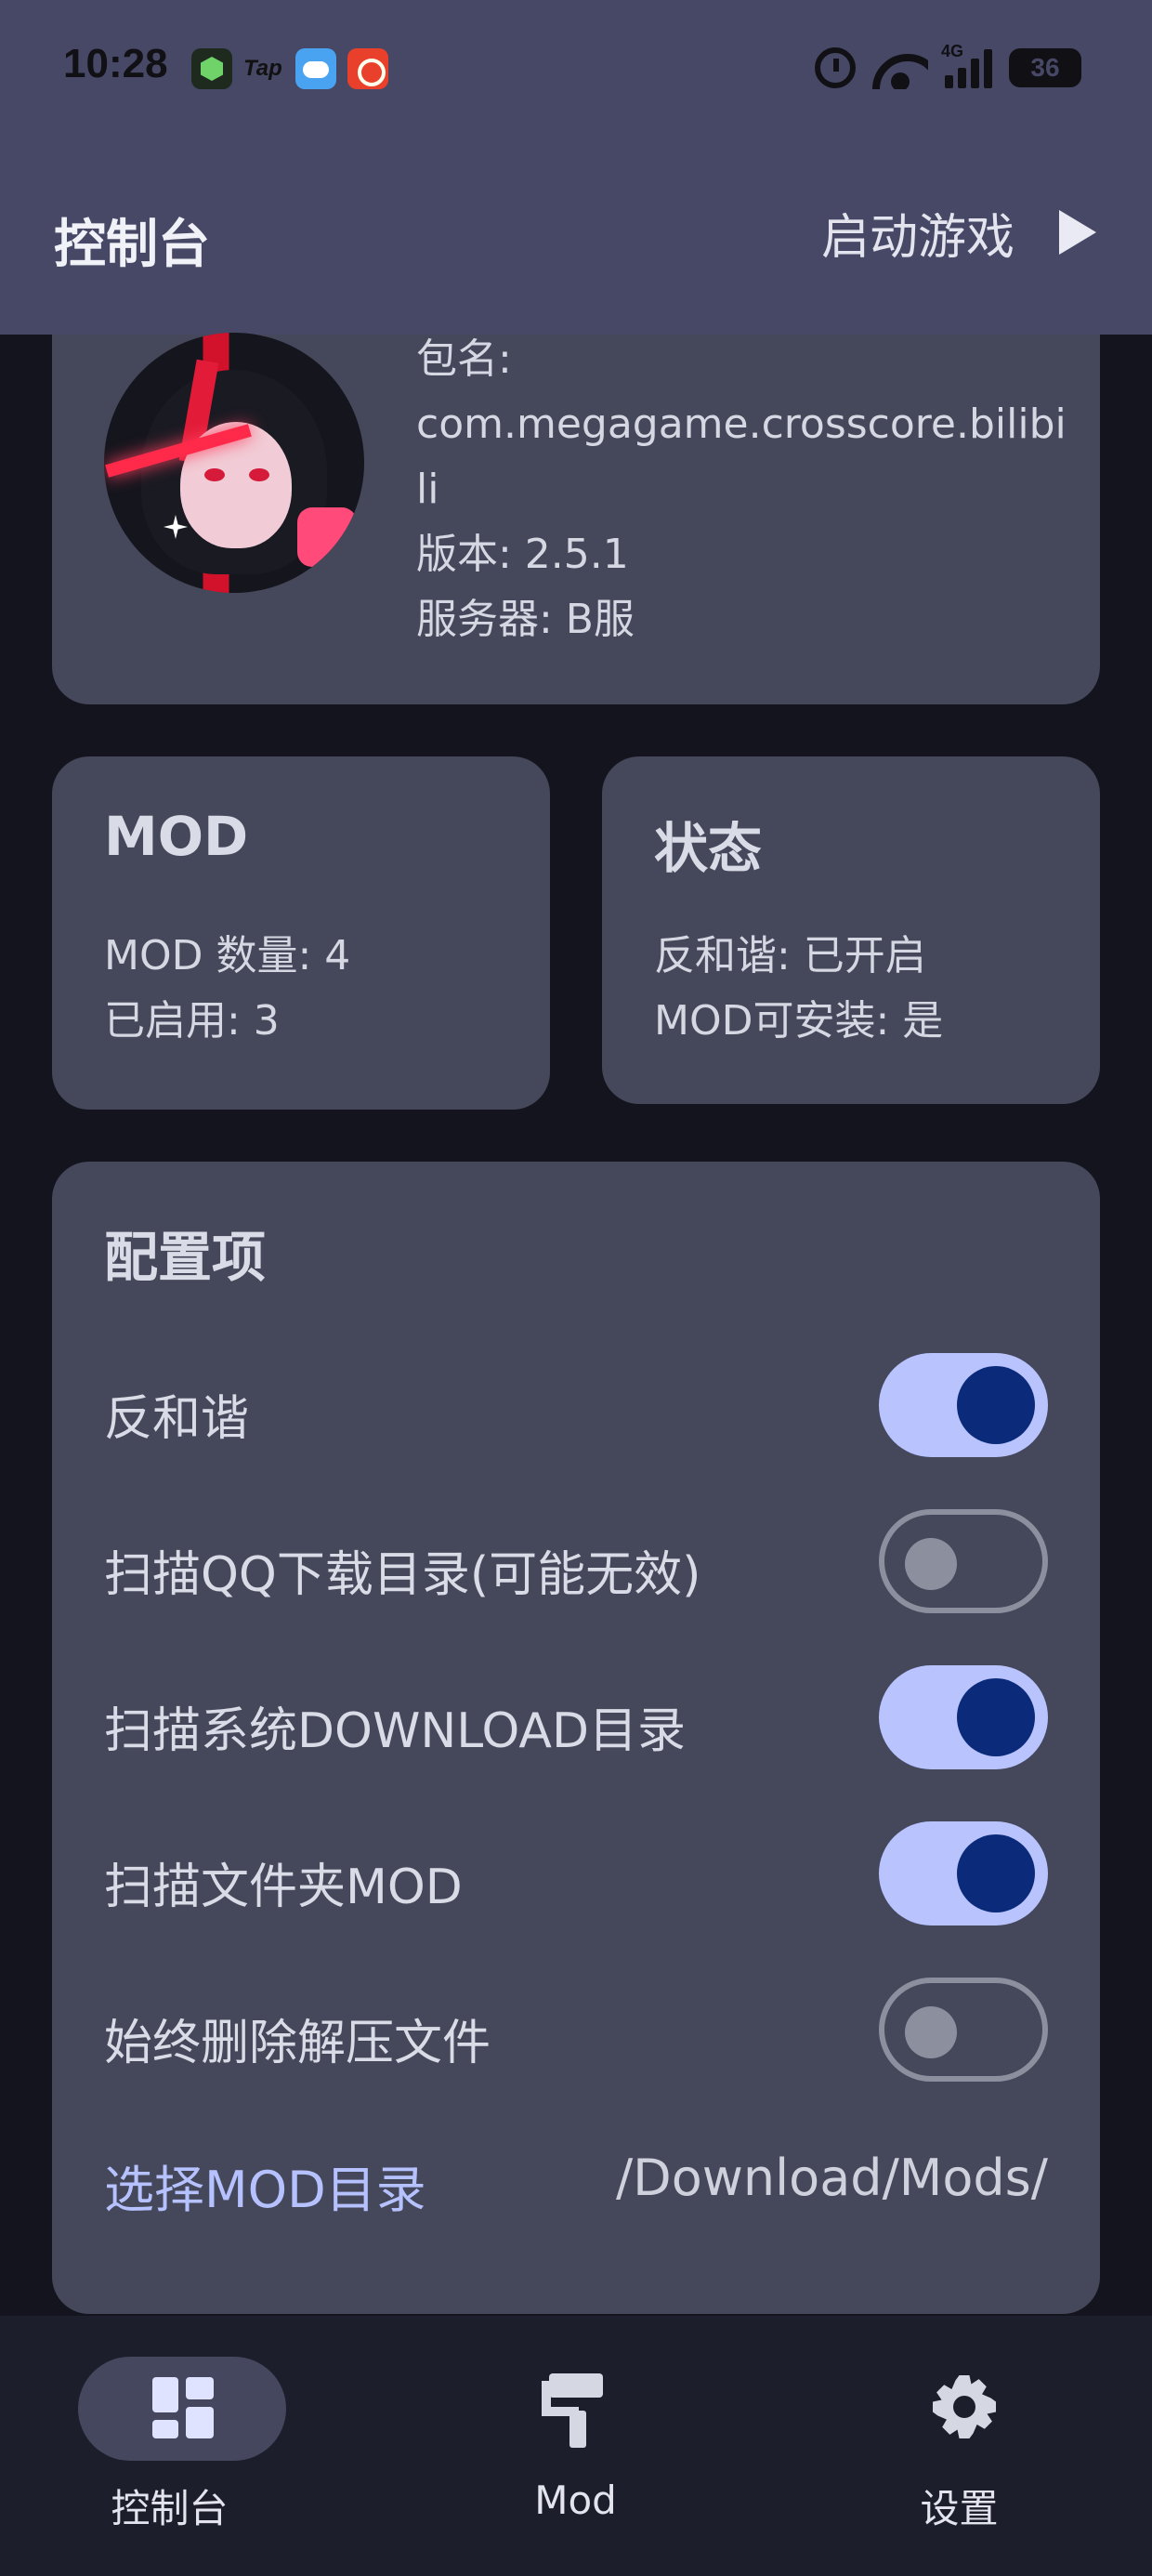 The width and height of the screenshot is (1152, 2576). Describe the element at coordinates (574, 2410) in the screenshot. I see `paint-roller-icon` at that location.